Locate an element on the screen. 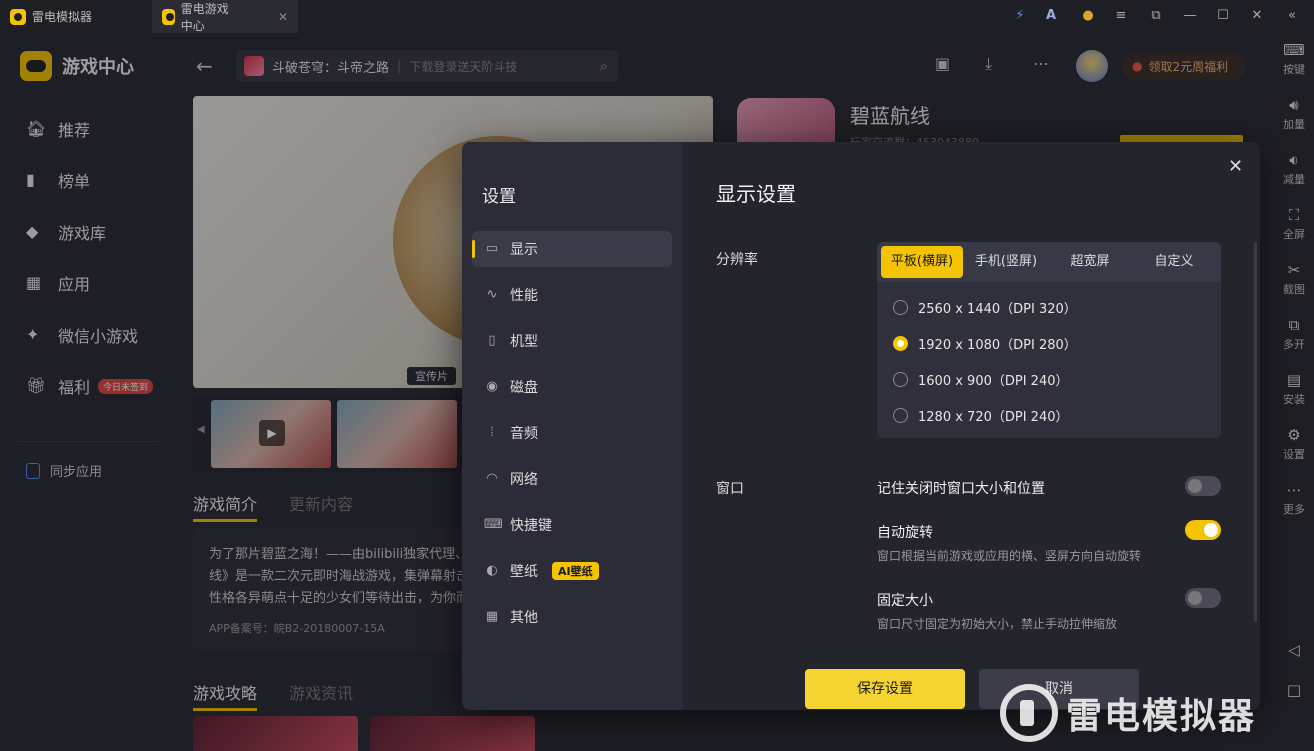 The image size is (1314, 751). watermark: 雷电模拟器 is located at coordinates (1128, 713).